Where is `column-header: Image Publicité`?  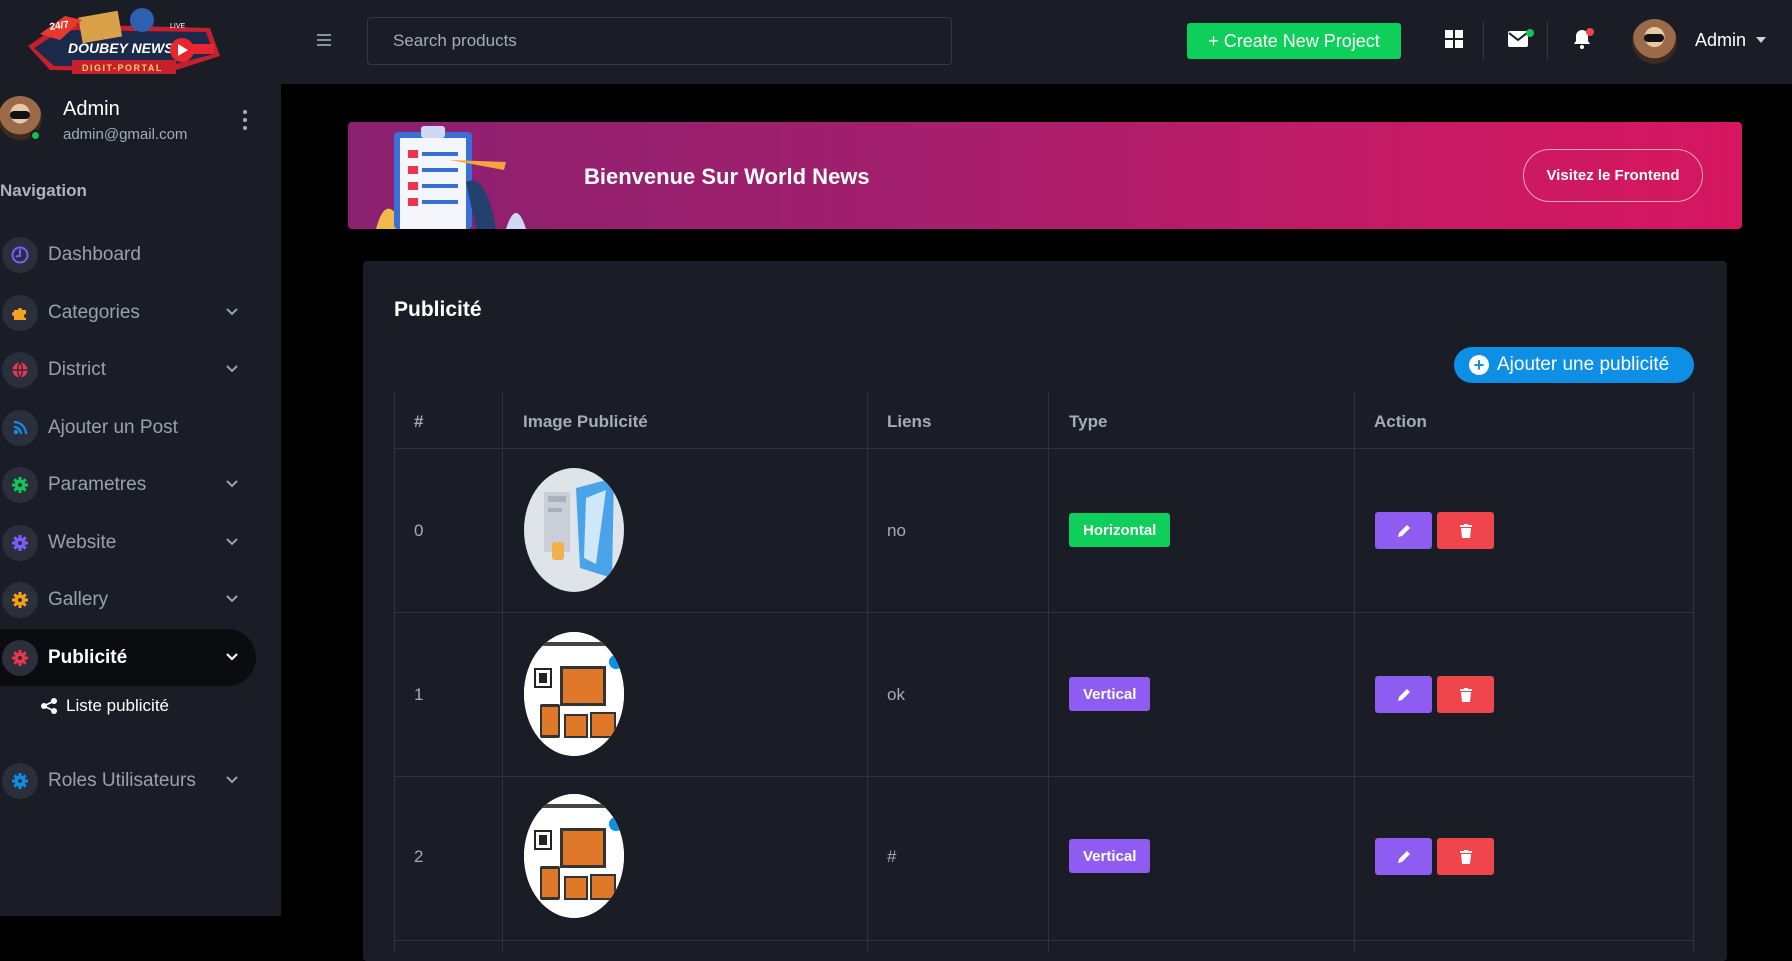
column-header: Image Publicité is located at coordinates (585, 422).